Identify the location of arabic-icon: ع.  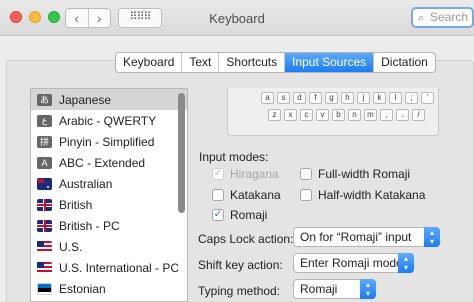
(44, 120).